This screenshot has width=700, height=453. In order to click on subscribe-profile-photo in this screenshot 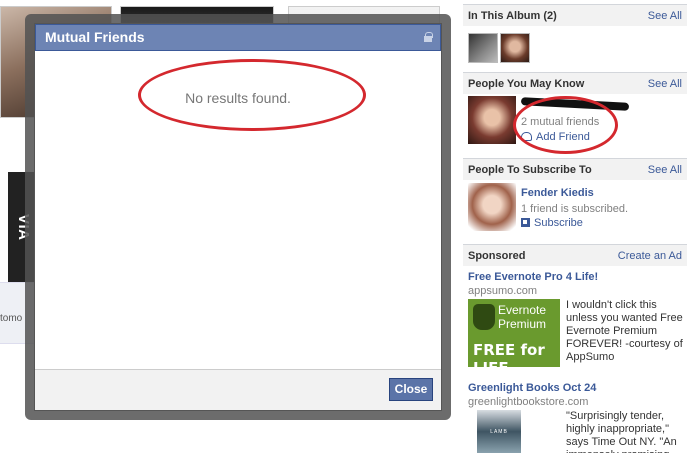, I will do `click(492, 207)`.